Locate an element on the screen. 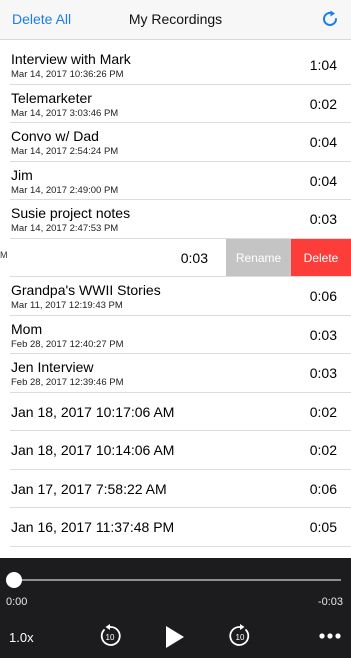 Image resolution: width=351 pixels, height=658 pixels. recording-duration: 1:04 is located at coordinates (323, 65).